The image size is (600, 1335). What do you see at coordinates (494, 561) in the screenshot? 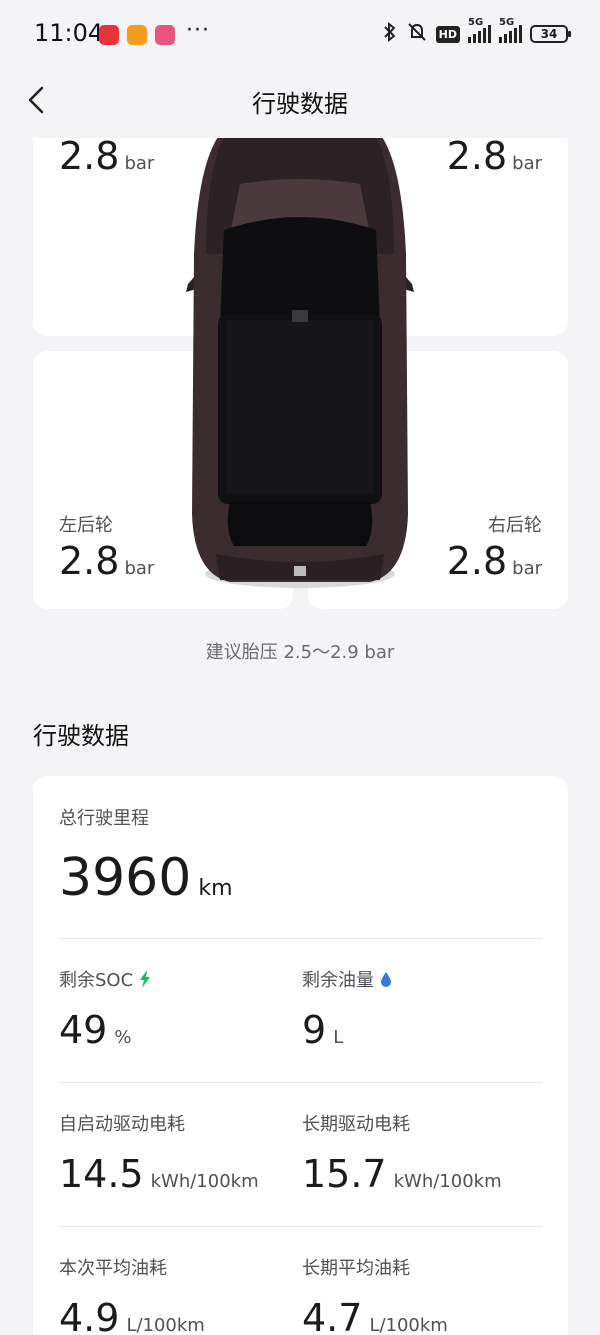
I see `tire-pressure-rear-right: 2.8 bar` at bounding box center [494, 561].